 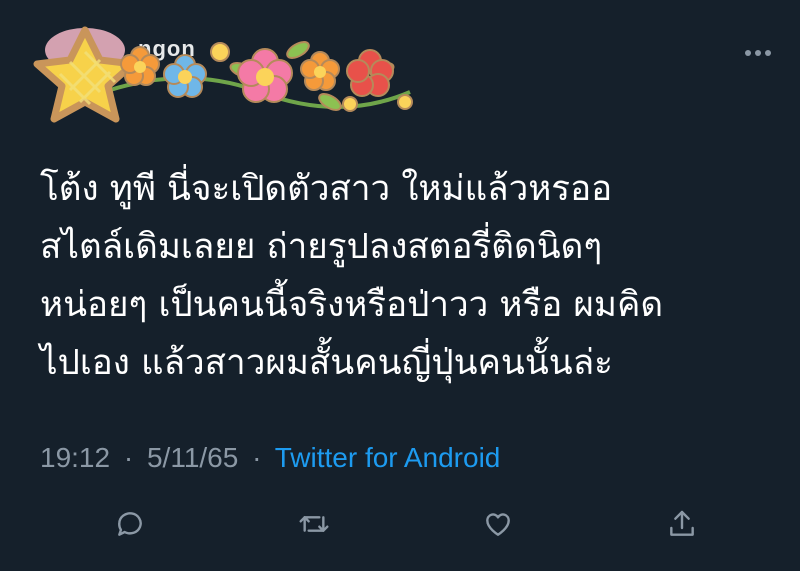 I want to click on reply-button, so click(x=130, y=524).